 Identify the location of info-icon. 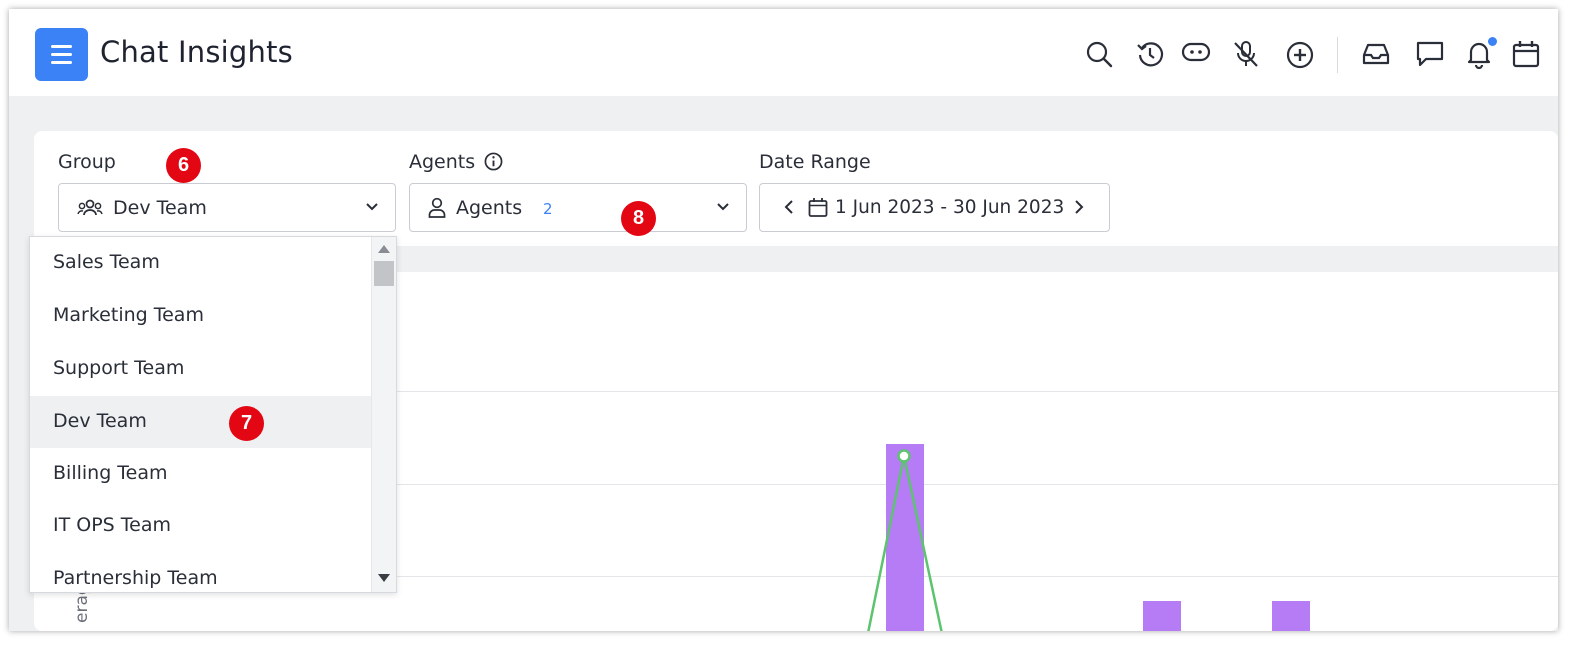
(493, 161).